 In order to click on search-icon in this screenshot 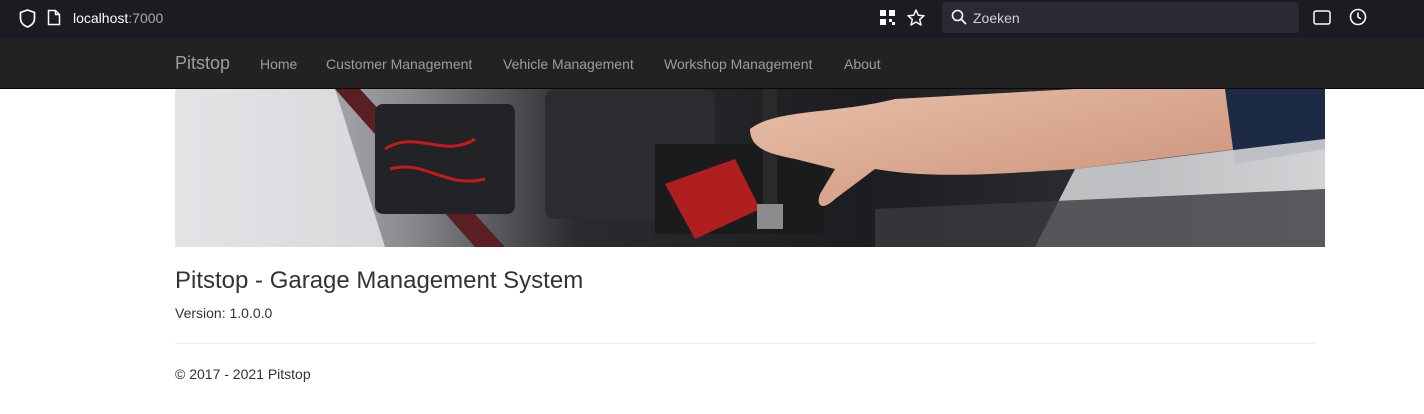, I will do `click(959, 17)`.